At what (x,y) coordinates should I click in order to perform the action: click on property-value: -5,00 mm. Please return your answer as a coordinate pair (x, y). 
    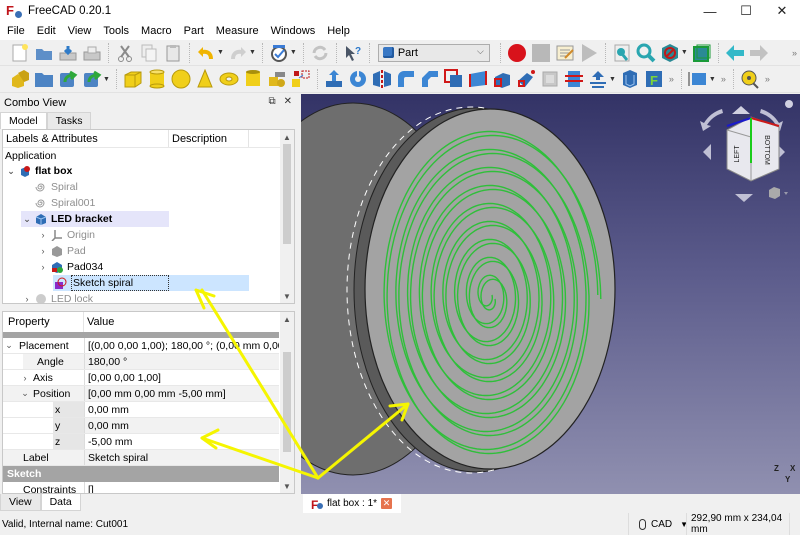
    Looking at the image, I should click on (182, 441).